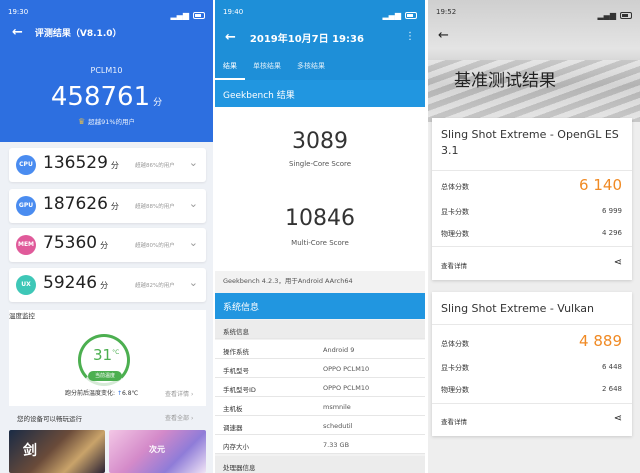  What do you see at coordinates (78, 34) in the screenshot?
I see `page-title: 评测结果（V8.1.0）` at bounding box center [78, 34].